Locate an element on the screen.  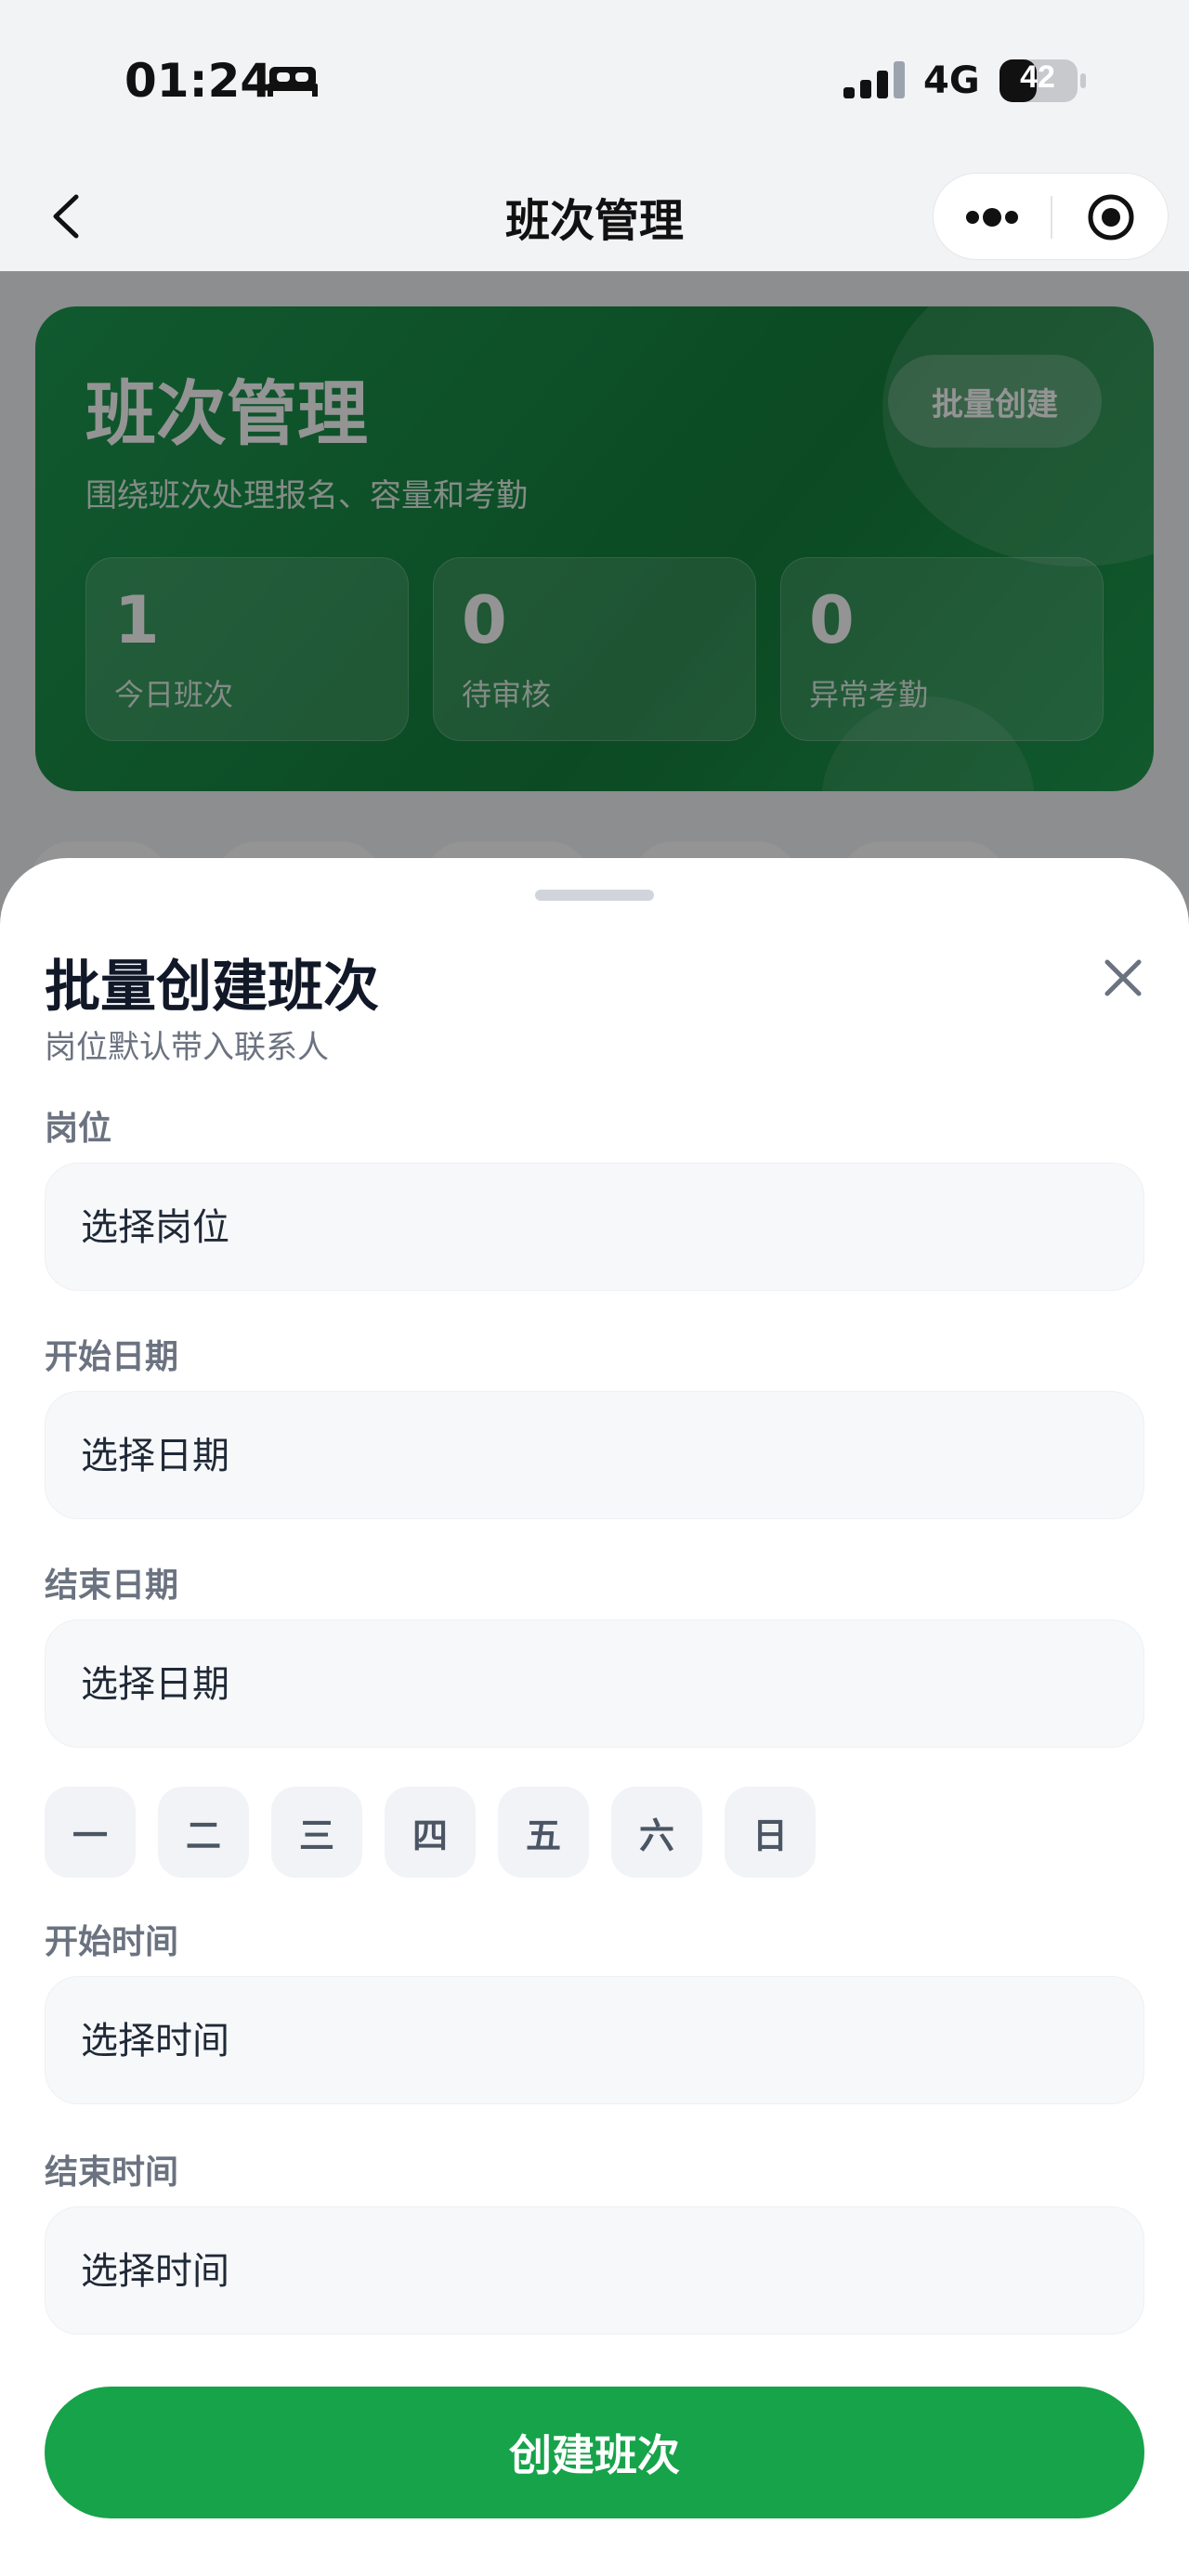
weekday-tue: 二 is located at coordinates (204, 1832).